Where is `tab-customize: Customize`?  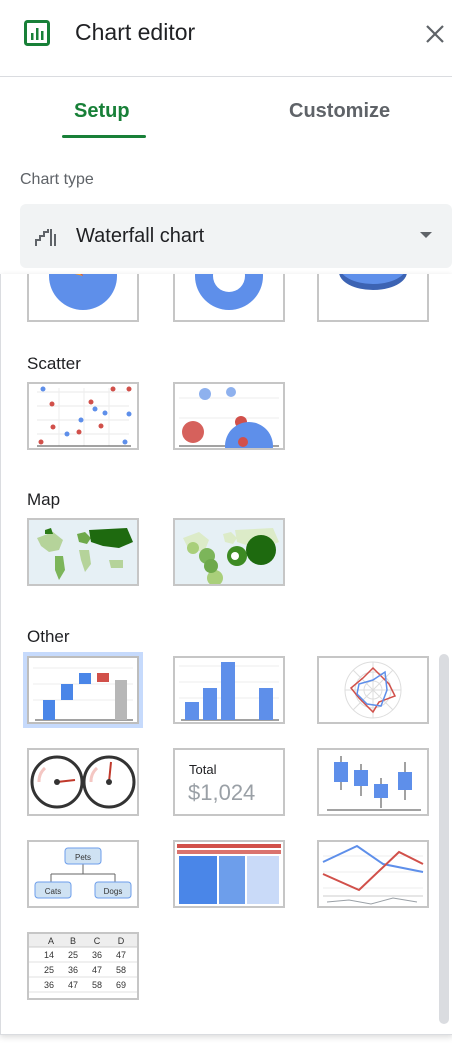 tab-customize: Customize is located at coordinates (339, 111).